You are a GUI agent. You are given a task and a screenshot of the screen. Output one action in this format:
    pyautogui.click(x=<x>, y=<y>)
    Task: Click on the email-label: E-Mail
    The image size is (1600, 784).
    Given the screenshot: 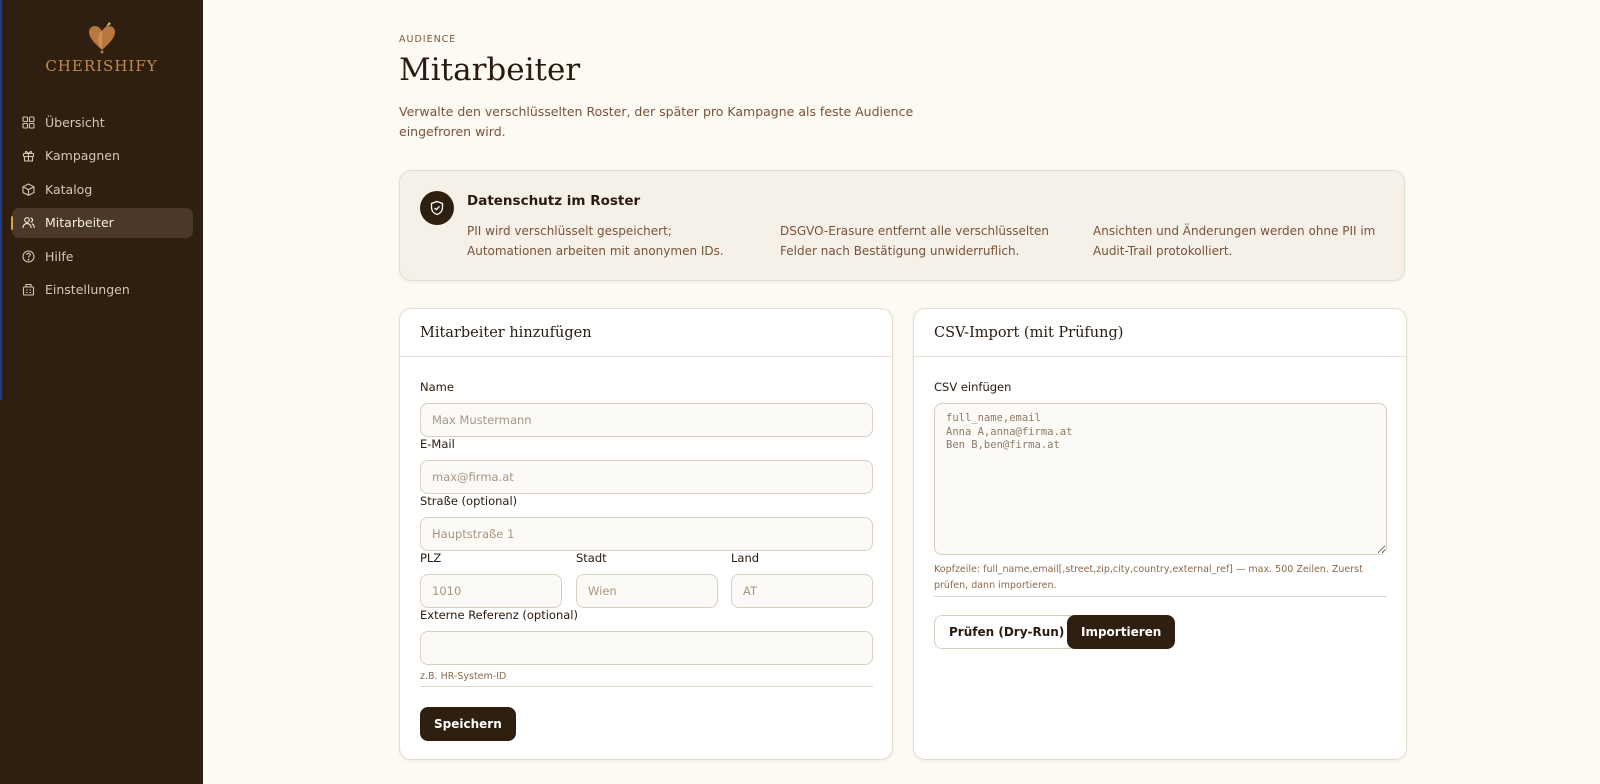 What is the action you would take?
    pyautogui.click(x=437, y=444)
    